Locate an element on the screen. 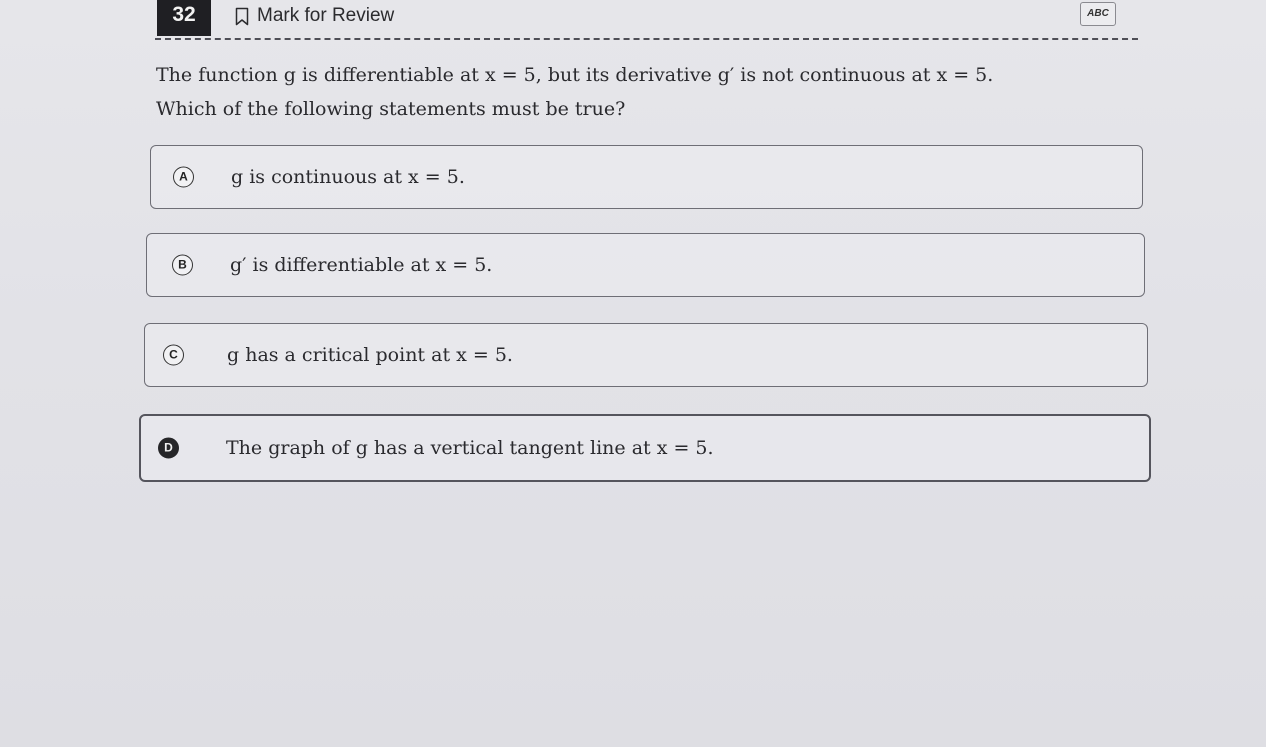  answer-option-c: C g has a critical point at x = 5. is located at coordinates (646, 355).